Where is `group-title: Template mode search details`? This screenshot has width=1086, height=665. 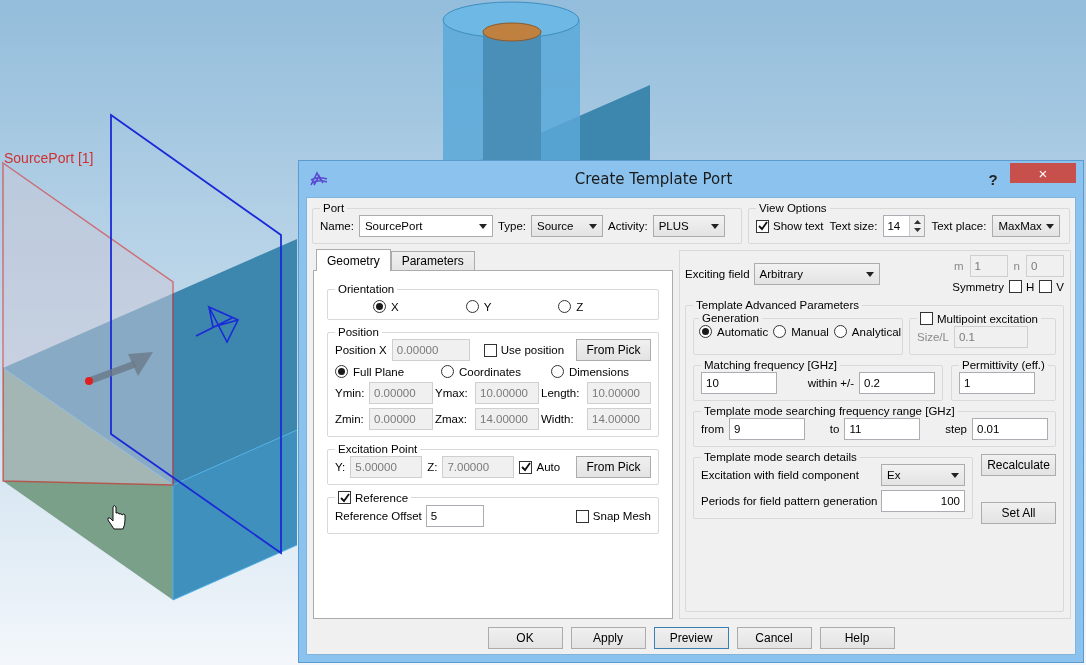
group-title: Template mode search details is located at coordinates (780, 457).